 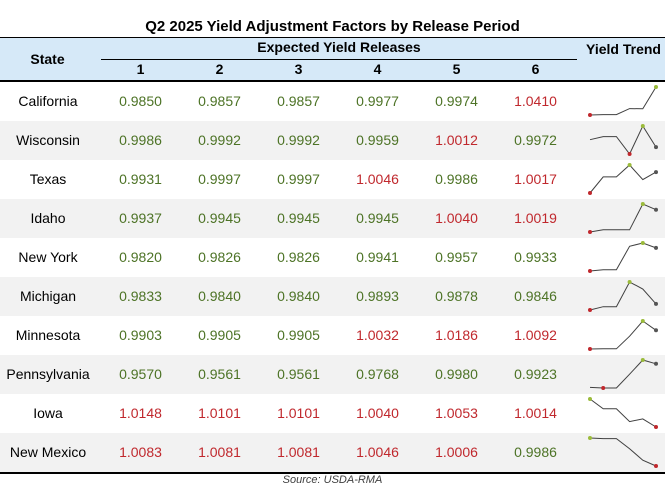 I want to click on value-cell: 0.9903, so click(x=140, y=335).